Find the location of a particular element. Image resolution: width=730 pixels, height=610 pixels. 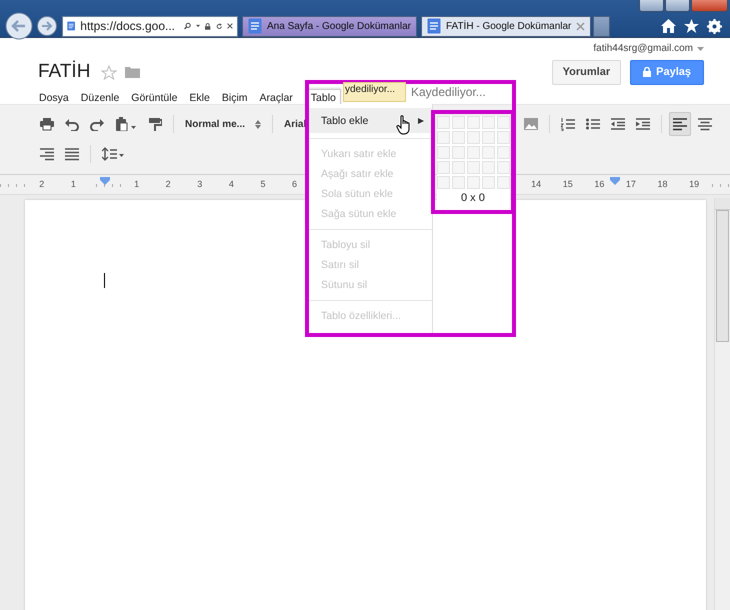

menu-item: Ekle is located at coordinates (199, 97).